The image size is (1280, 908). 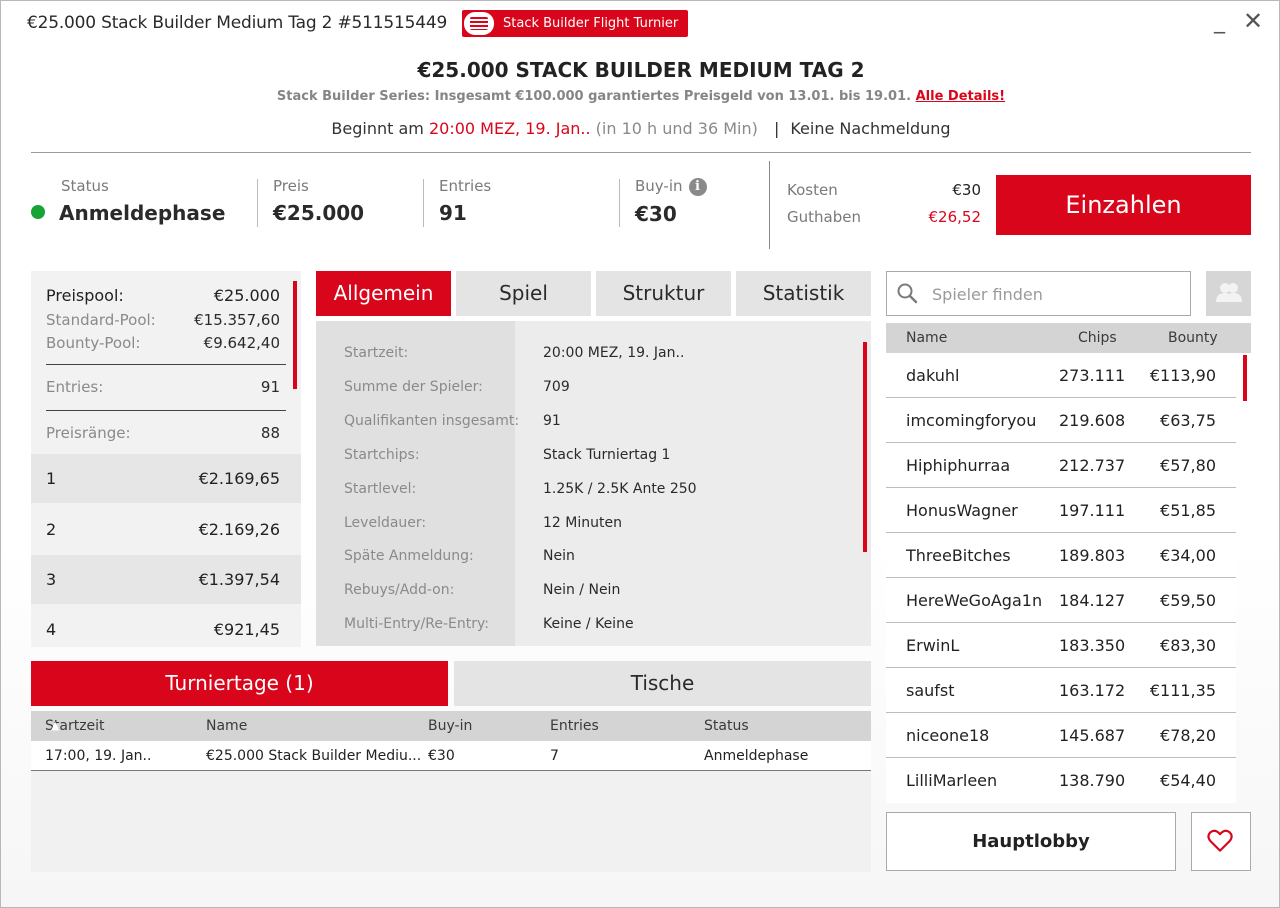 I want to click on flight-badge-label: Stack Builder Flight Turnier, so click(x=591, y=23).